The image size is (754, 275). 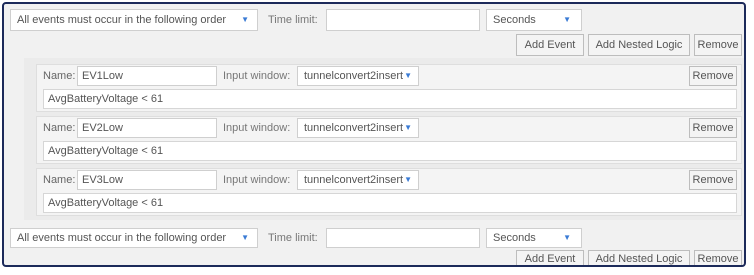 I want to click on event-name-input: EV2Low, so click(x=147, y=128).